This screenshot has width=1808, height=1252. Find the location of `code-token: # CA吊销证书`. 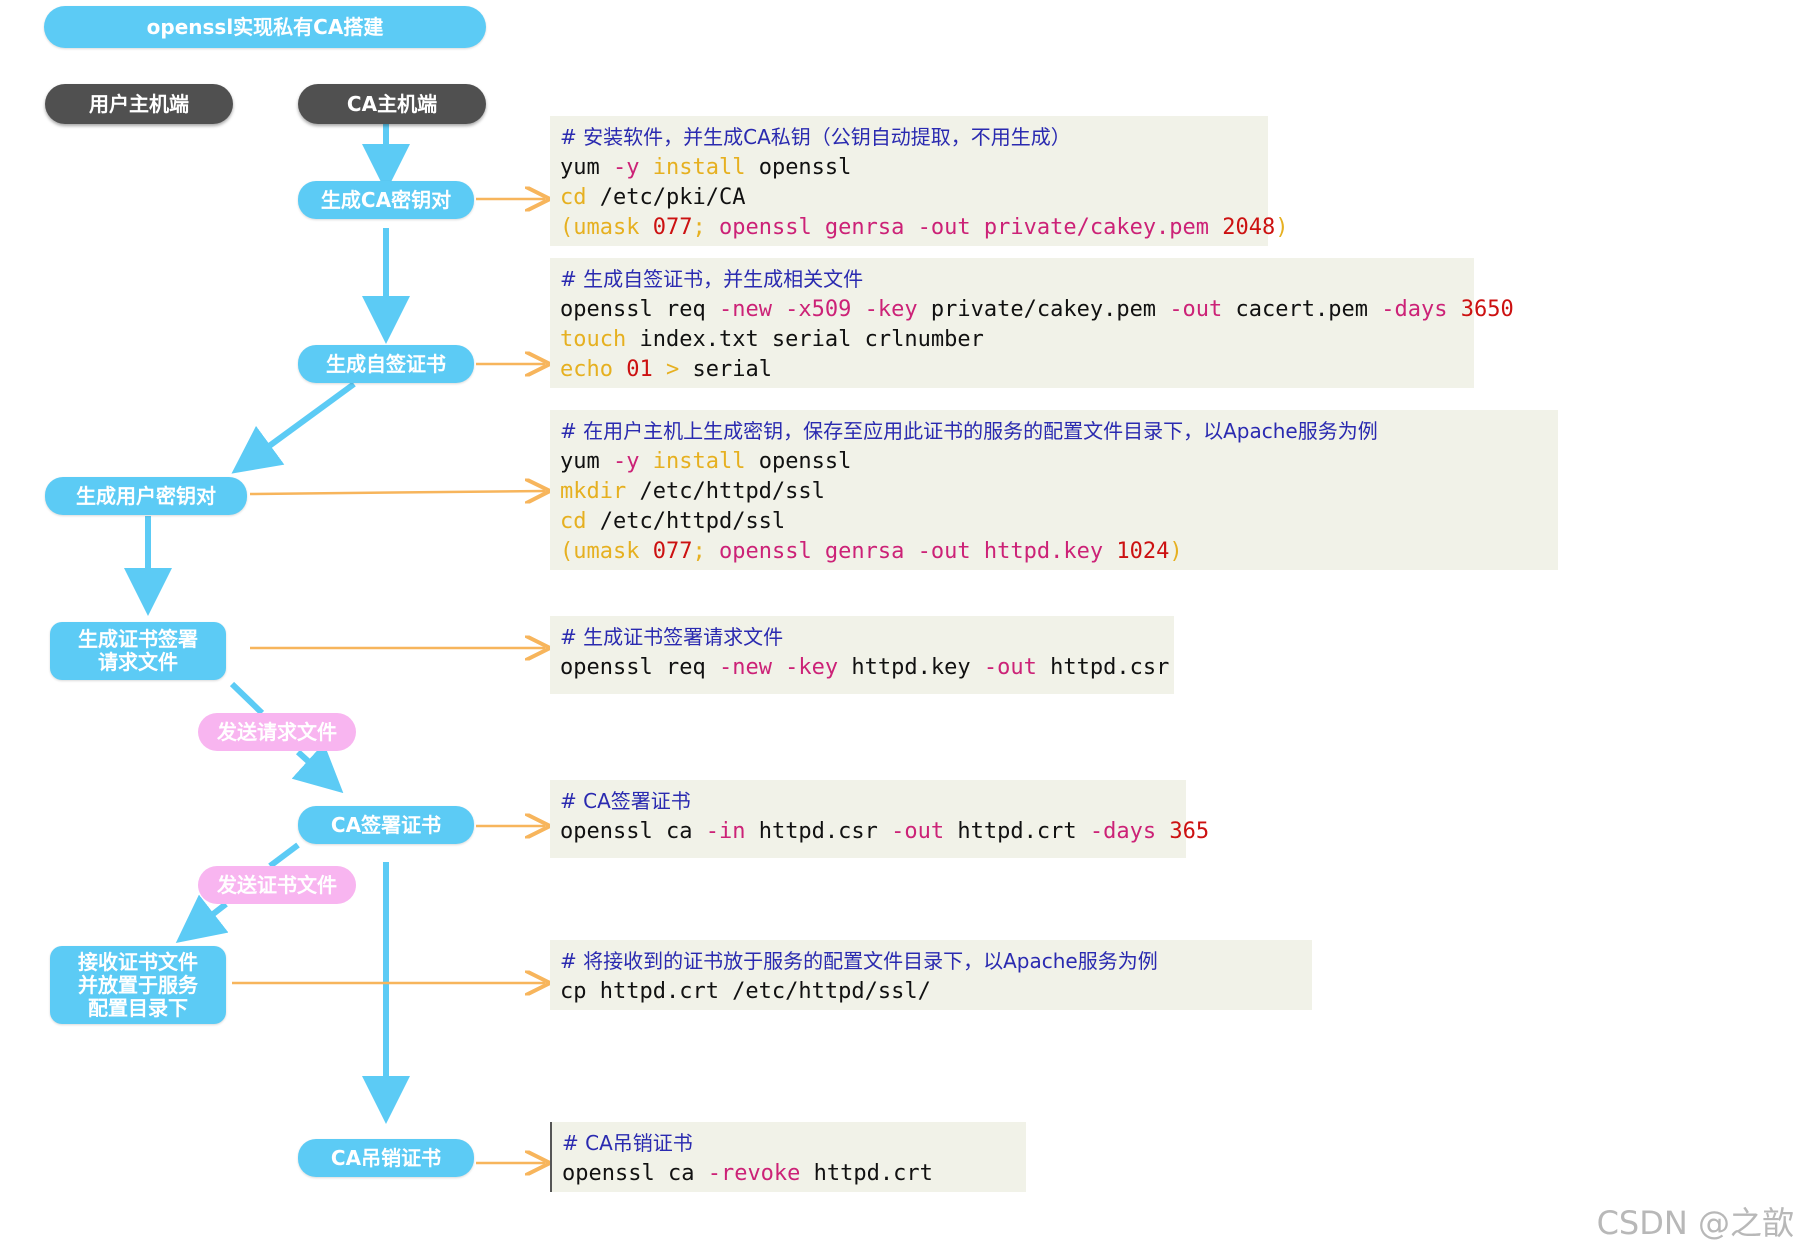

code-token: # CA吊销证书 is located at coordinates (627, 1143).